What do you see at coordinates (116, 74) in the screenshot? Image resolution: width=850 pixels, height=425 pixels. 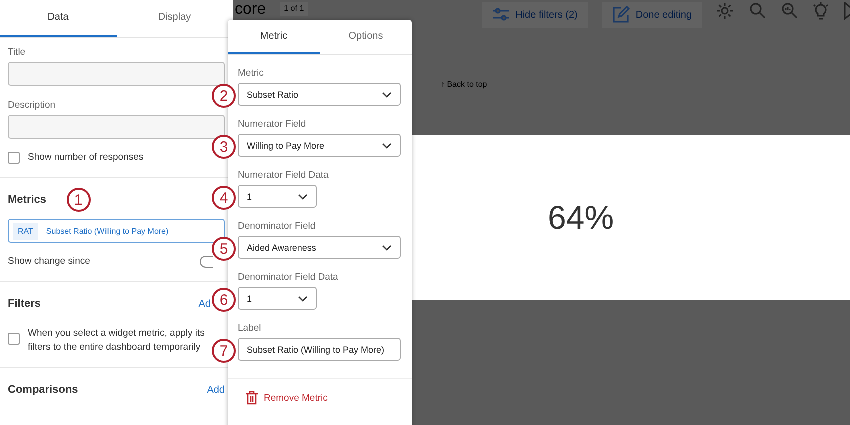 I see `title-field` at bounding box center [116, 74].